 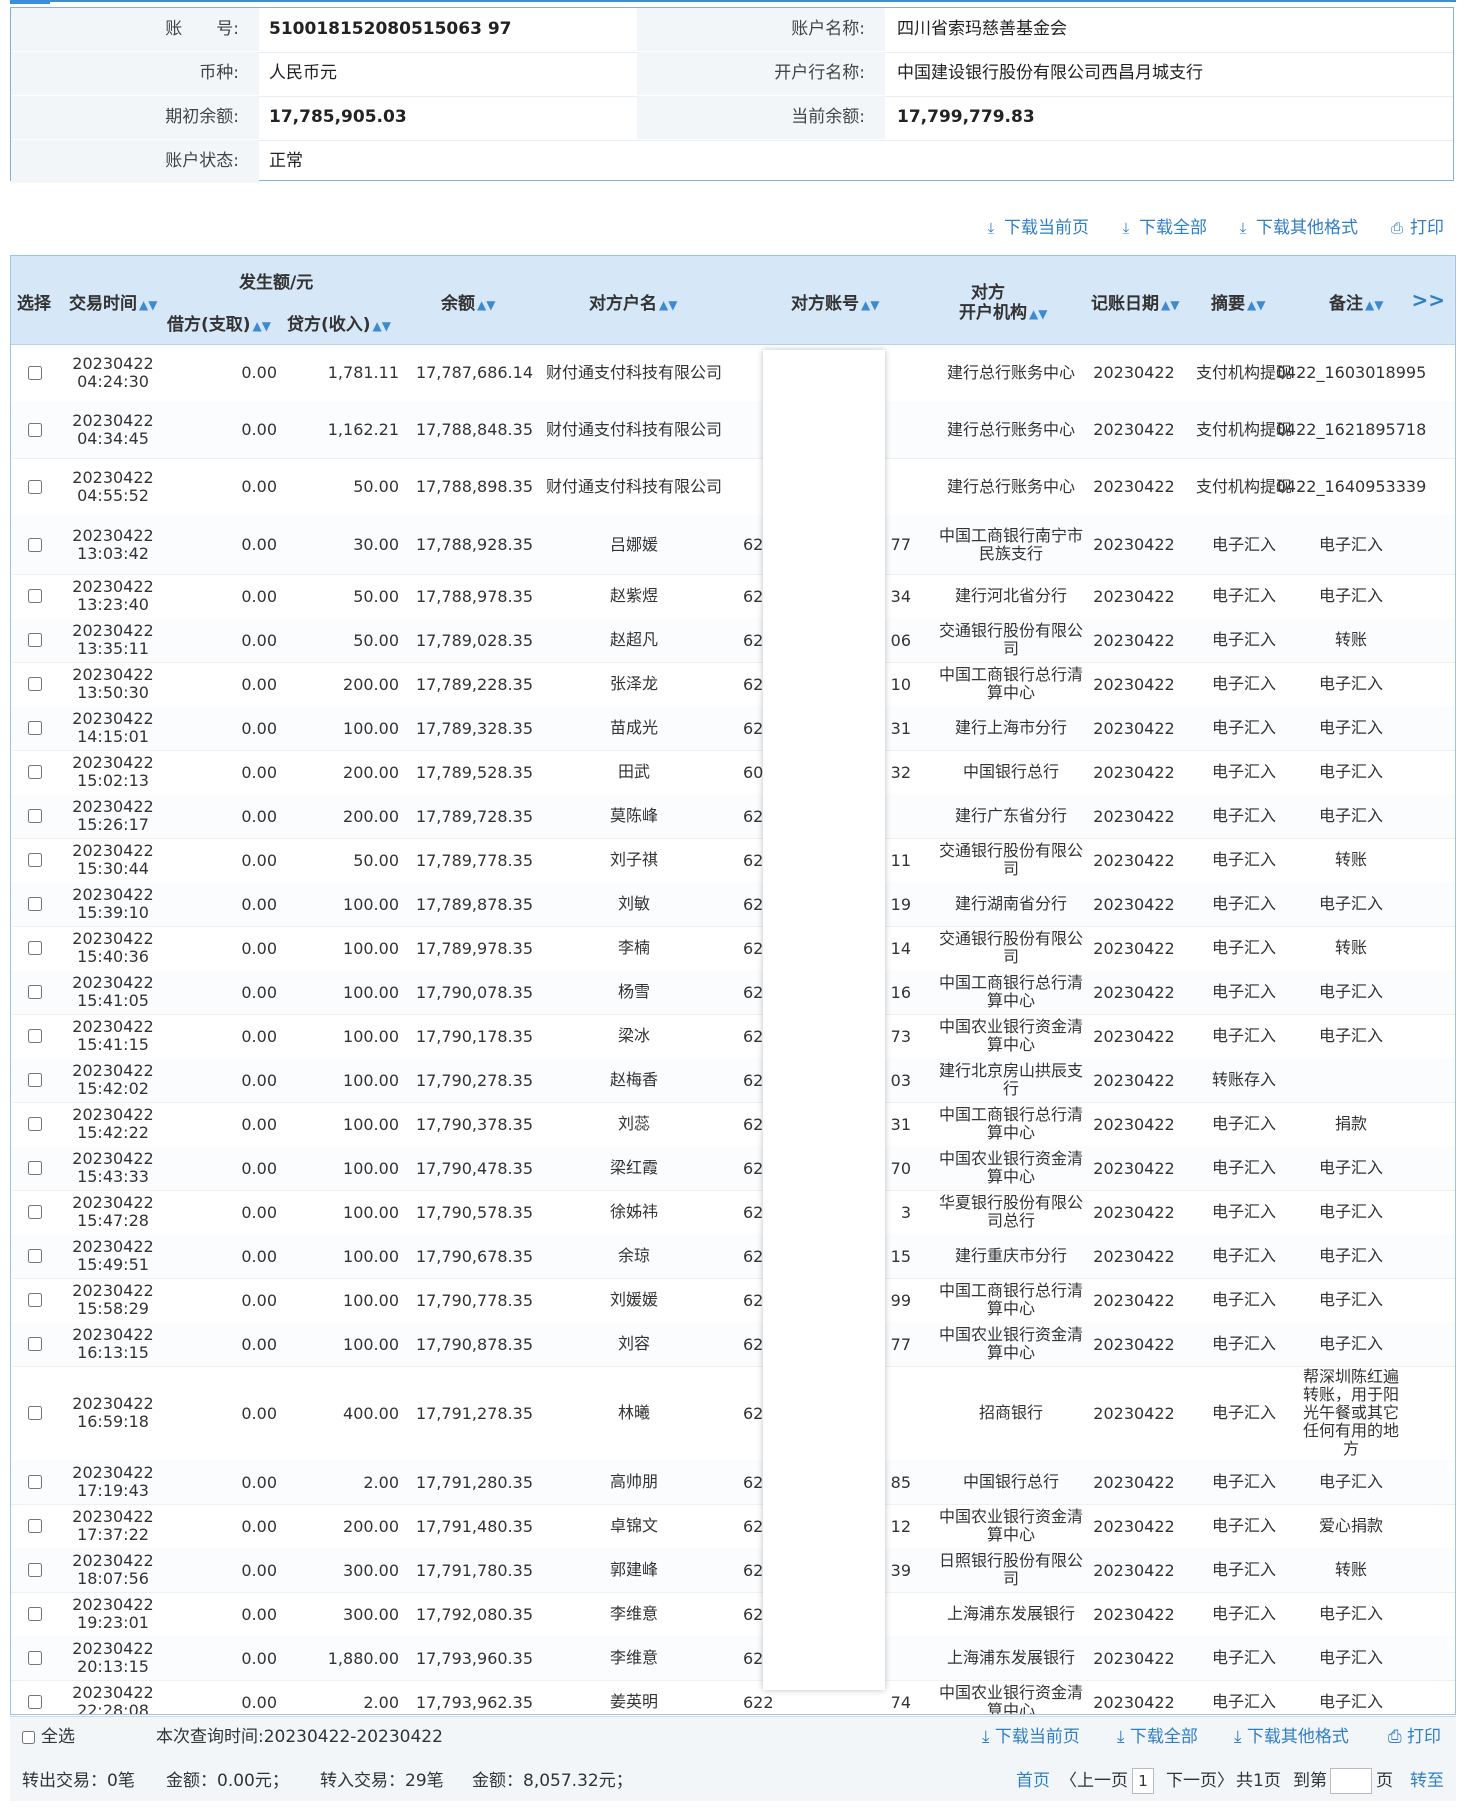 I want to click on cell-counterparty-org: 建行湖南省分行, so click(x=1010, y=903).